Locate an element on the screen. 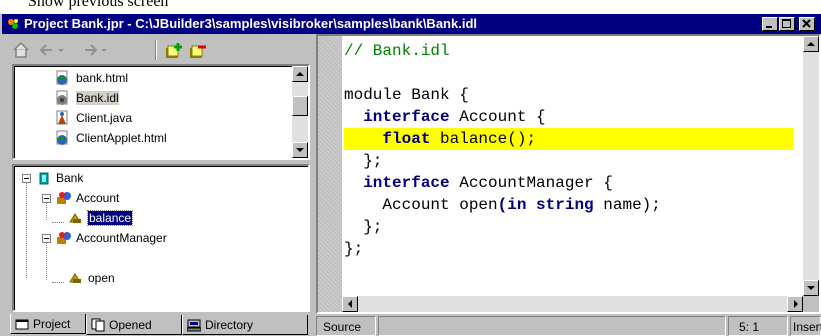 This screenshot has width=821, height=336. code-line: Account open(in string name); is located at coordinates (502, 205).